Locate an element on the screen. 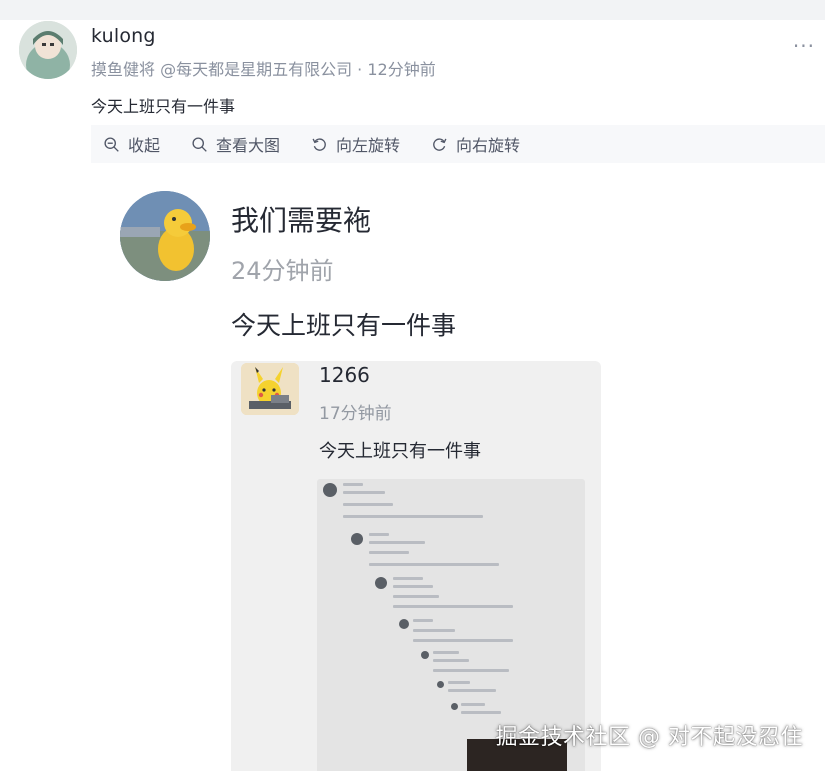 The image size is (825, 771). post-content: 今天上班只有一件事 is located at coordinates (163, 106).